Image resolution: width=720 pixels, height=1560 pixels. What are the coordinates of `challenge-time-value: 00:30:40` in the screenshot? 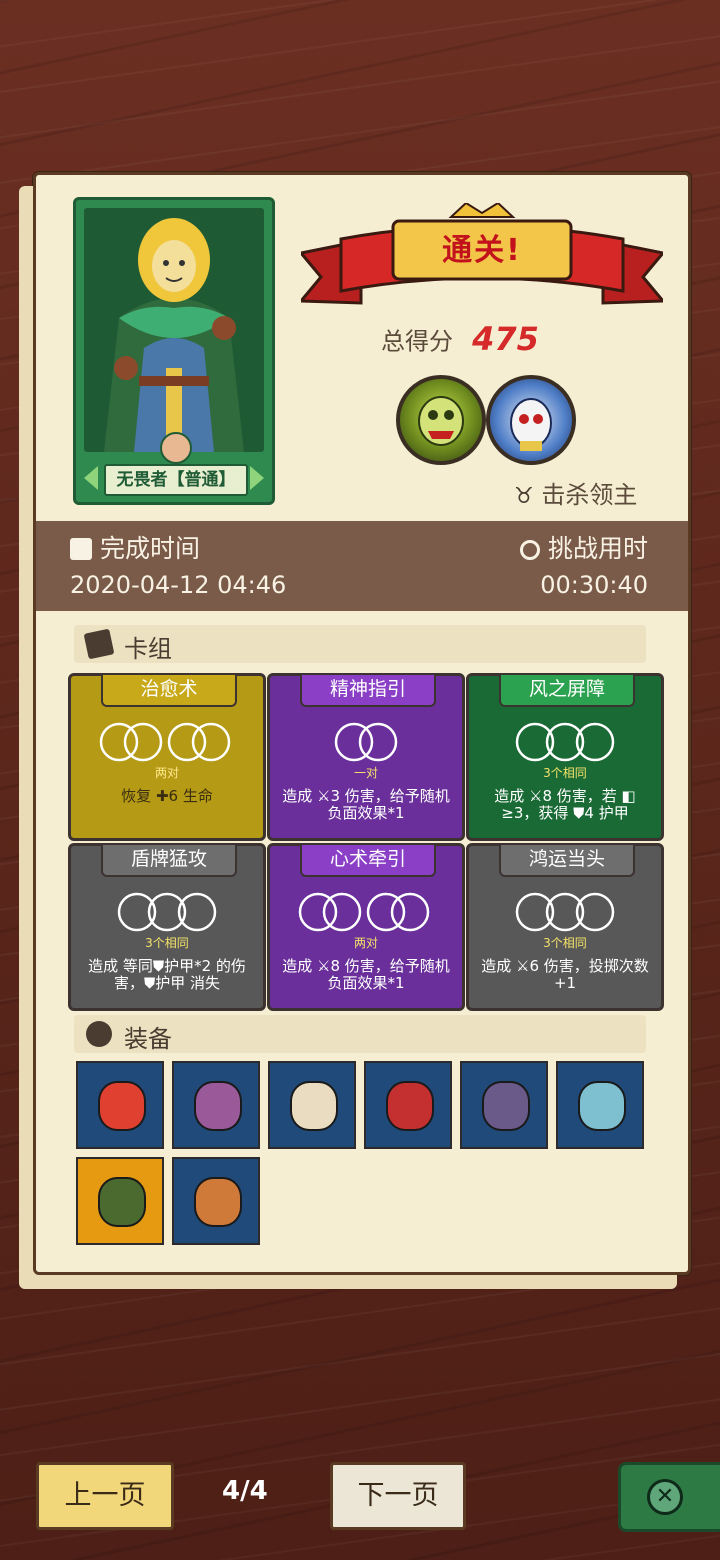 It's located at (594, 585).